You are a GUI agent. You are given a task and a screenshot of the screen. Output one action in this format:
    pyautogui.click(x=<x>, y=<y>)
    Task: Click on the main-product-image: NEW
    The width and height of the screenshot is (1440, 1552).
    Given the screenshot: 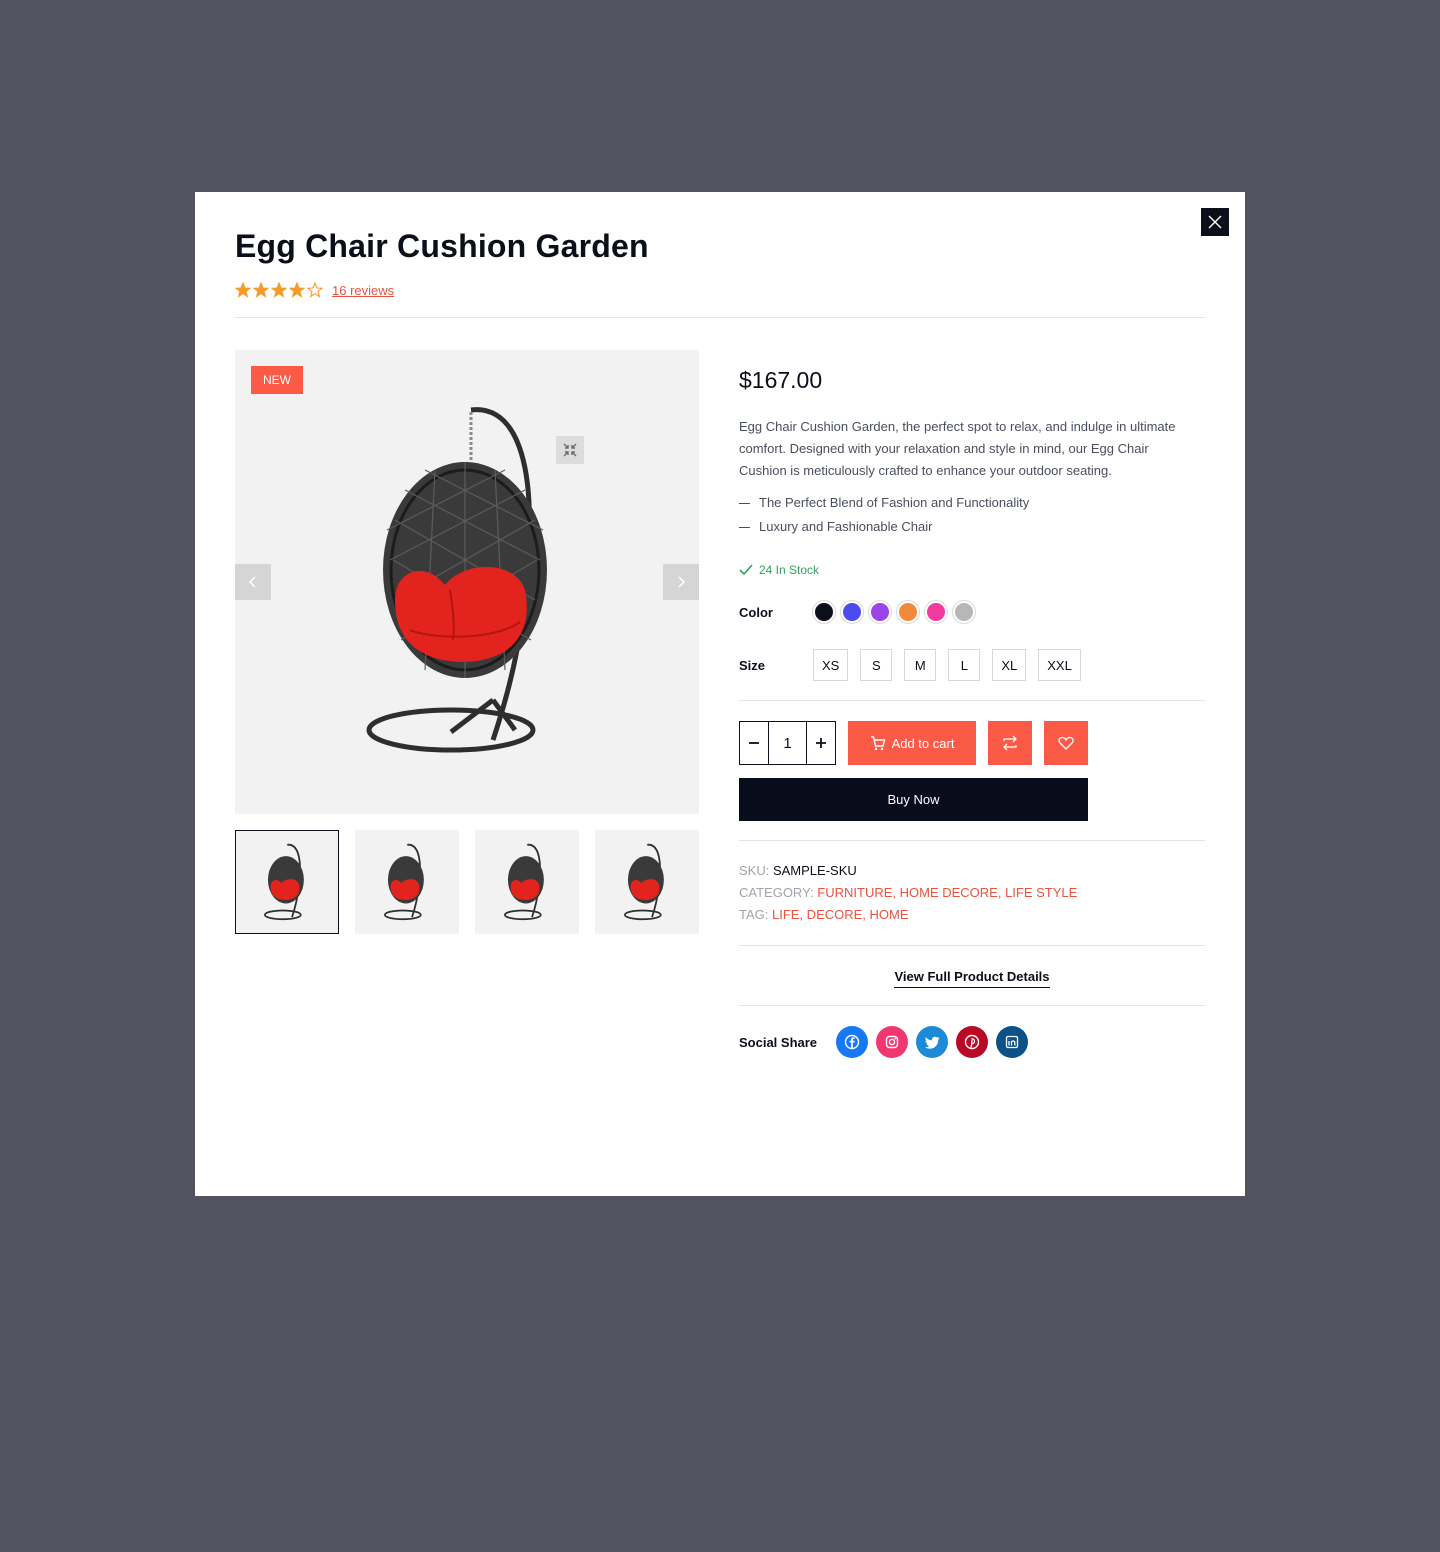 What is the action you would take?
    pyautogui.click(x=467, y=582)
    